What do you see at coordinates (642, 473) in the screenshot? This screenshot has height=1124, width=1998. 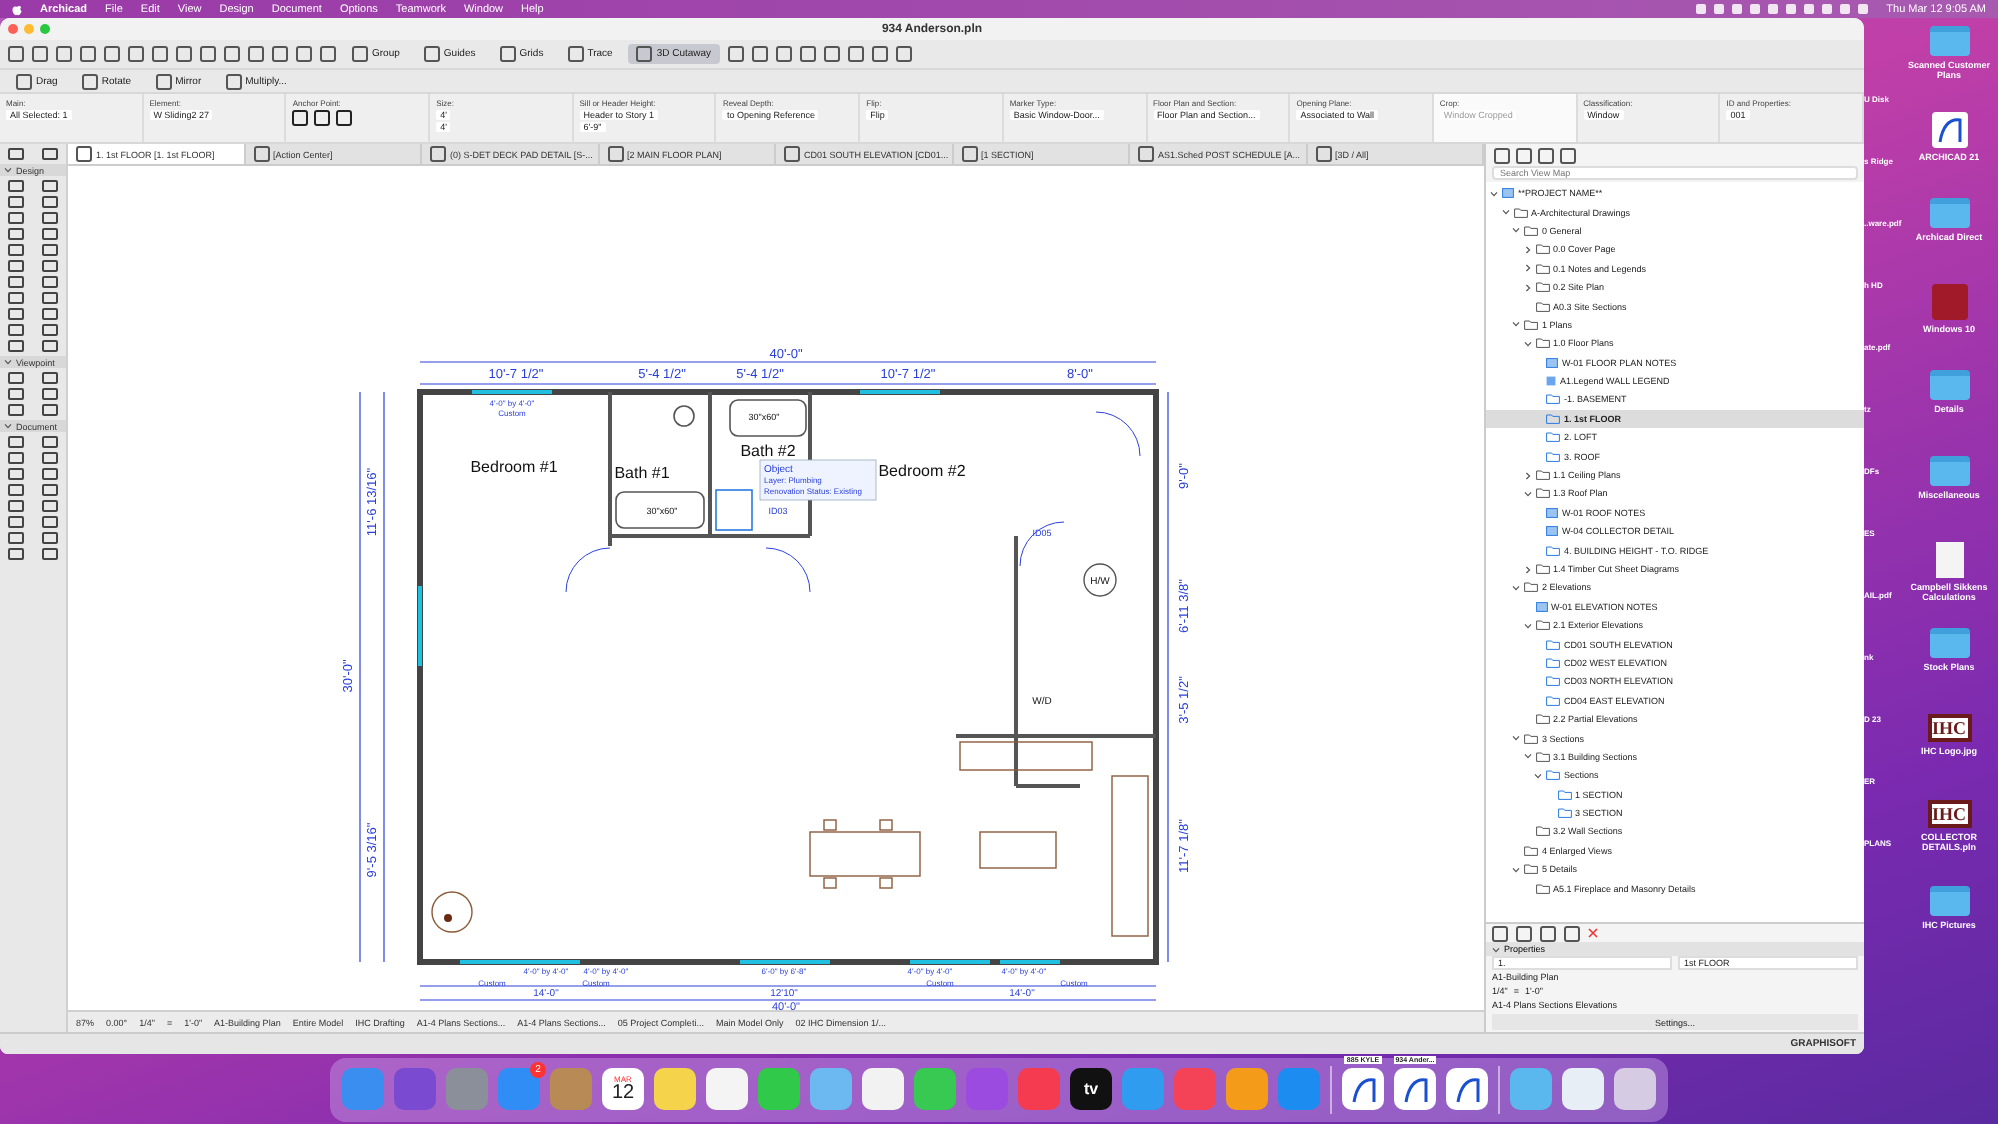 I see `room-label: Bath #1` at bounding box center [642, 473].